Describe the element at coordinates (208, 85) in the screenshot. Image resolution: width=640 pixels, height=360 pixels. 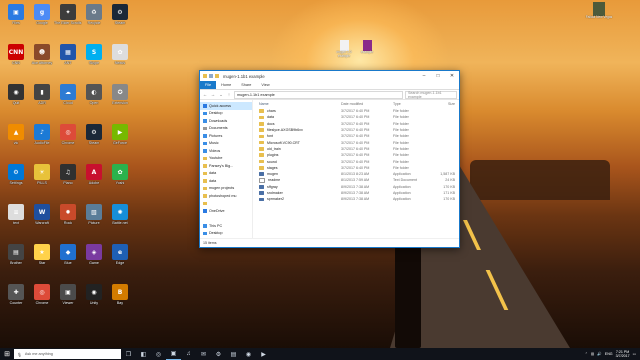
I see `tab-file: File` at that location.